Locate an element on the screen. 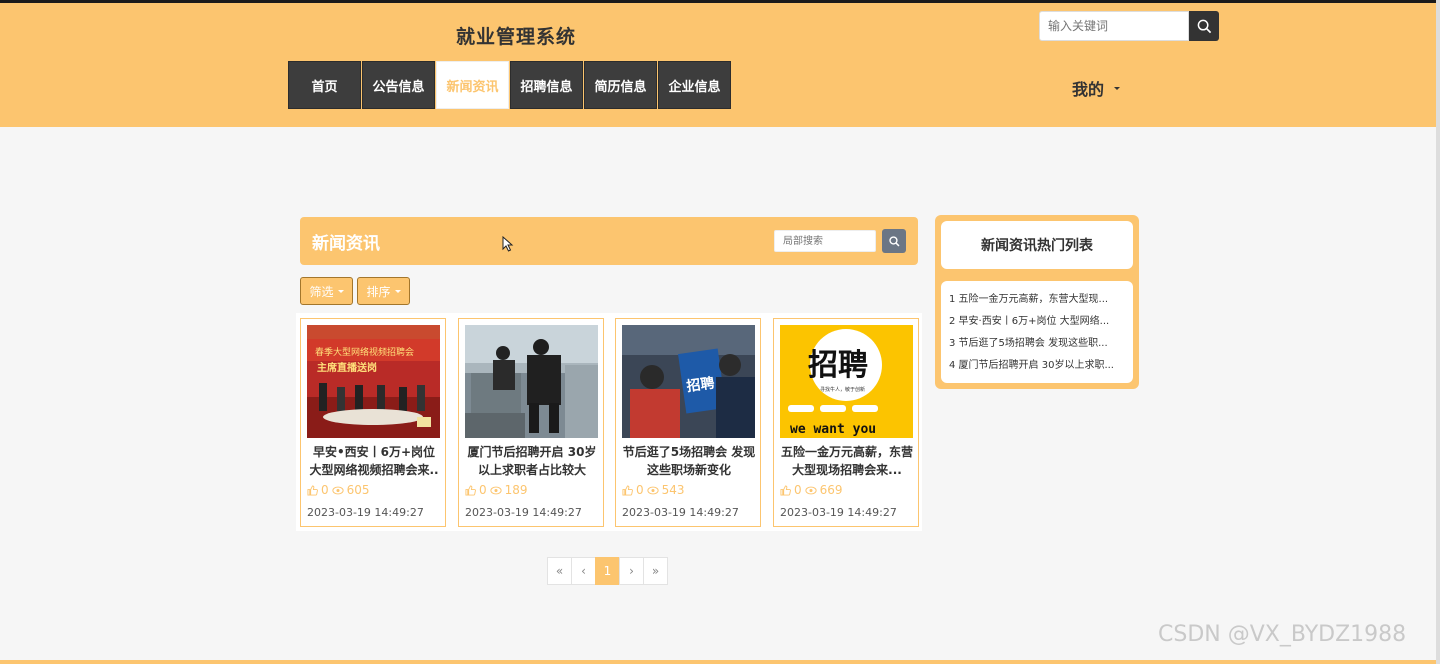 The image size is (1440, 664). first-page-button: « is located at coordinates (559, 571).